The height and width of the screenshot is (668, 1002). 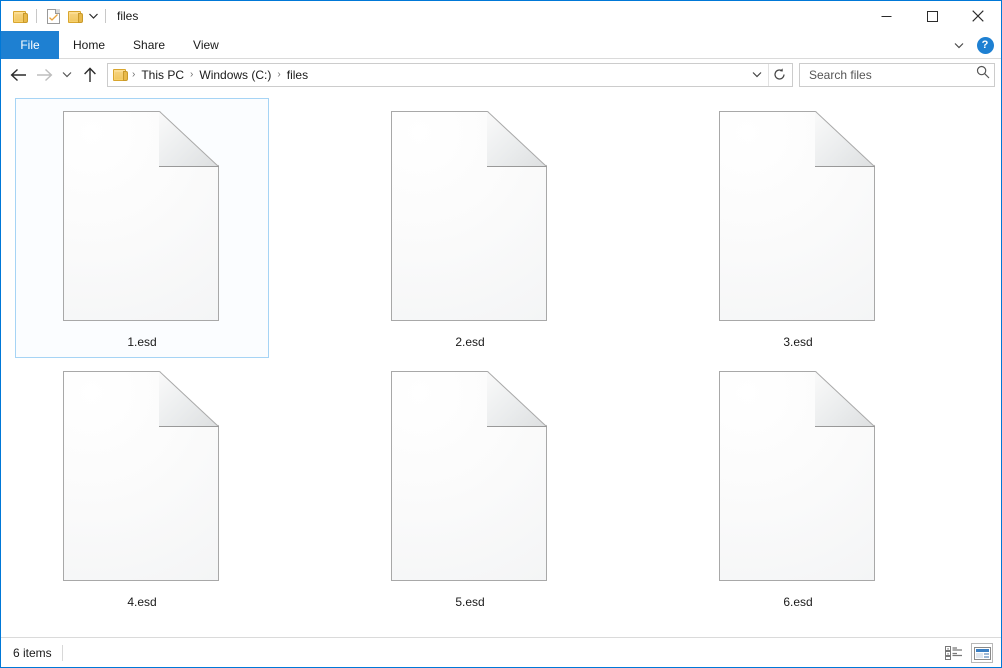 I want to click on ribbon-controls: ?, so click(x=972, y=45).